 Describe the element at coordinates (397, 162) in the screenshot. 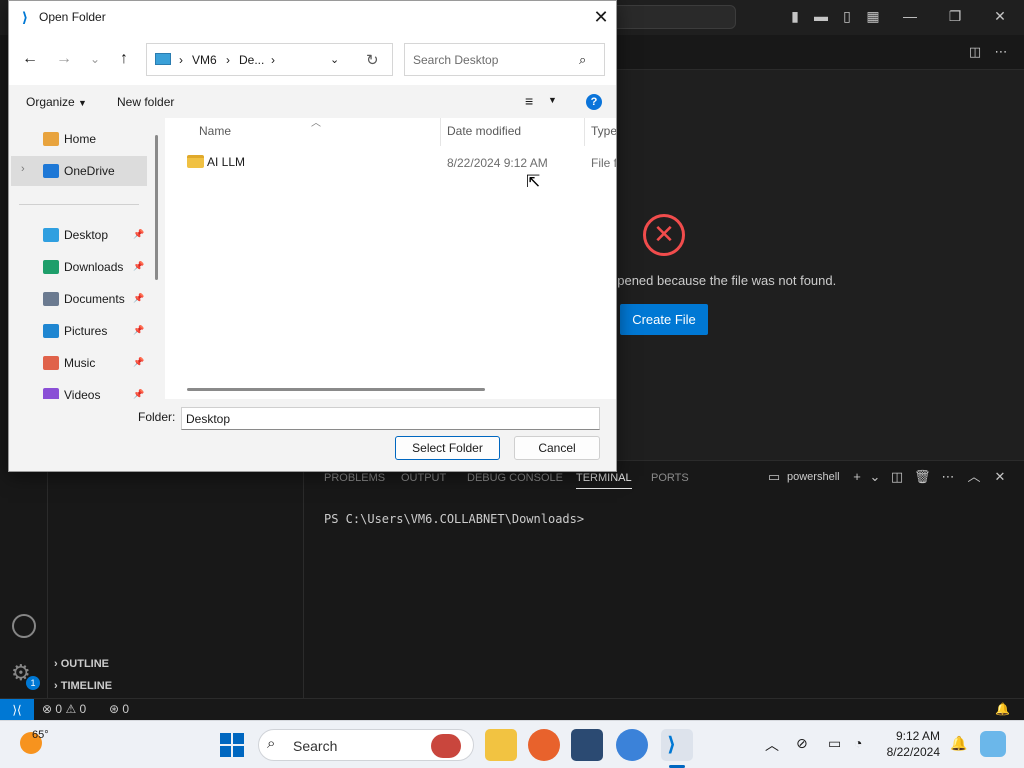

I see `list-item: AI LLM 8/22/2024 9:12 AM File fo` at that location.